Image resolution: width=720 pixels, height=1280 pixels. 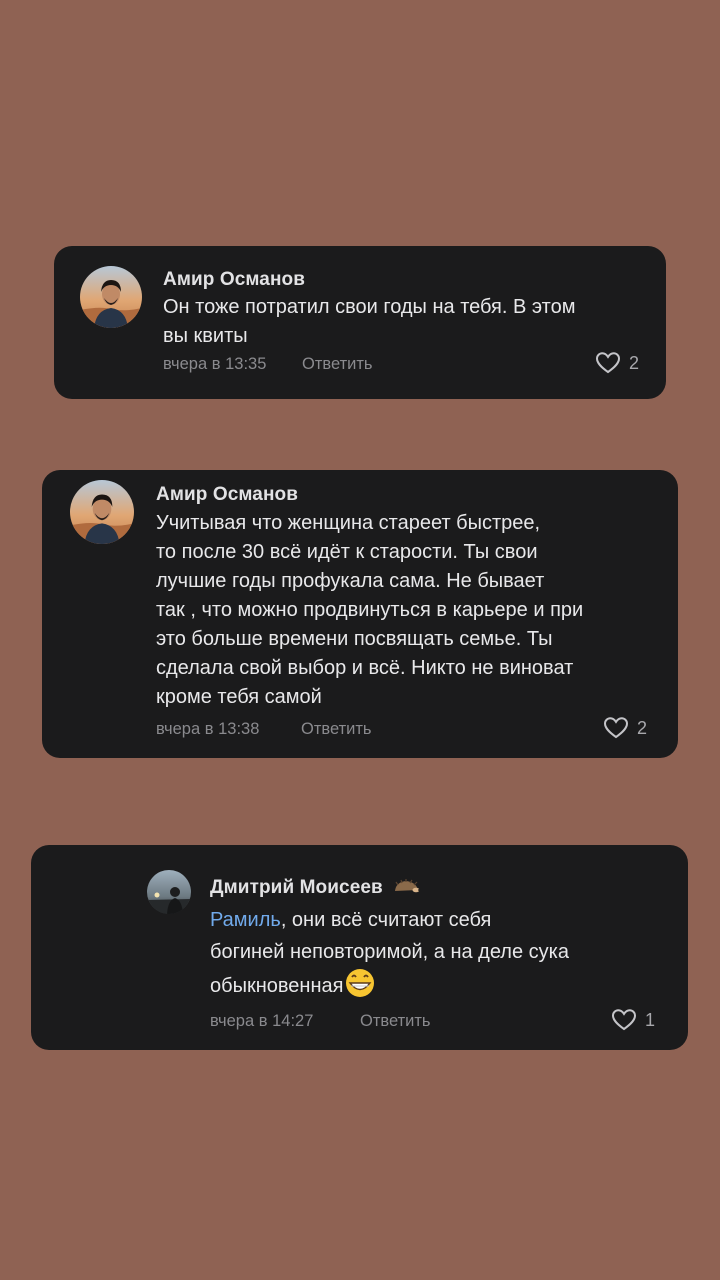 I want to click on comment-timestamp: вчера в 13:35, so click(x=215, y=364).